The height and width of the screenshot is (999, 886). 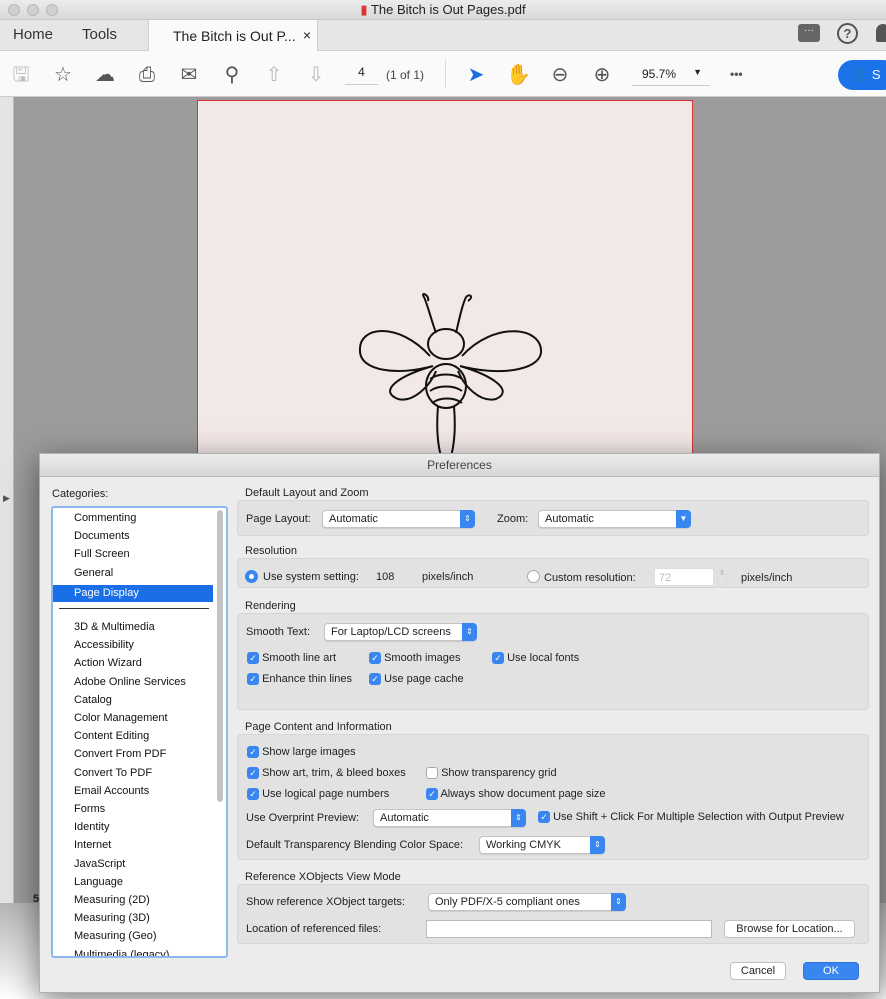 What do you see at coordinates (416, 679) in the screenshot?
I see `check-use-page-cache: ✓ Use page cache` at bounding box center [416, 679].